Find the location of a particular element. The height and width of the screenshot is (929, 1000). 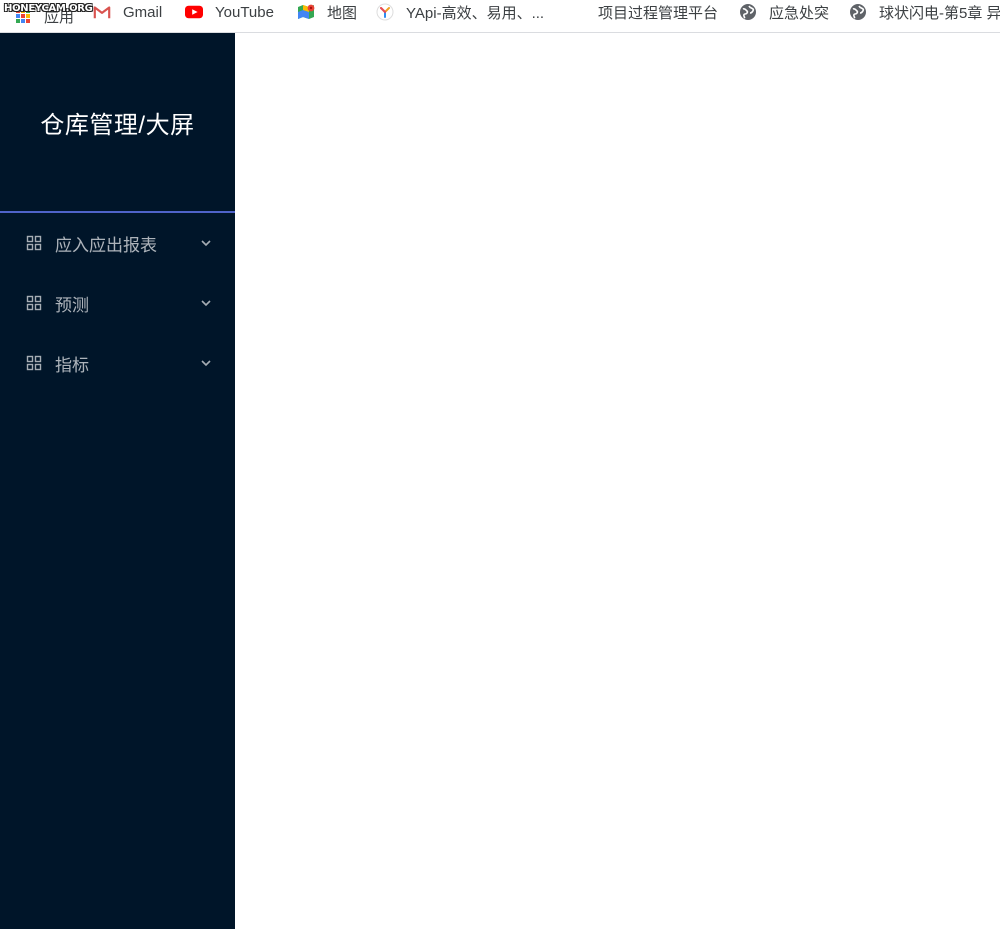

bookmark-ball-lightning: 球状闪电-第5章 异 is located at coordinates (924, 12).